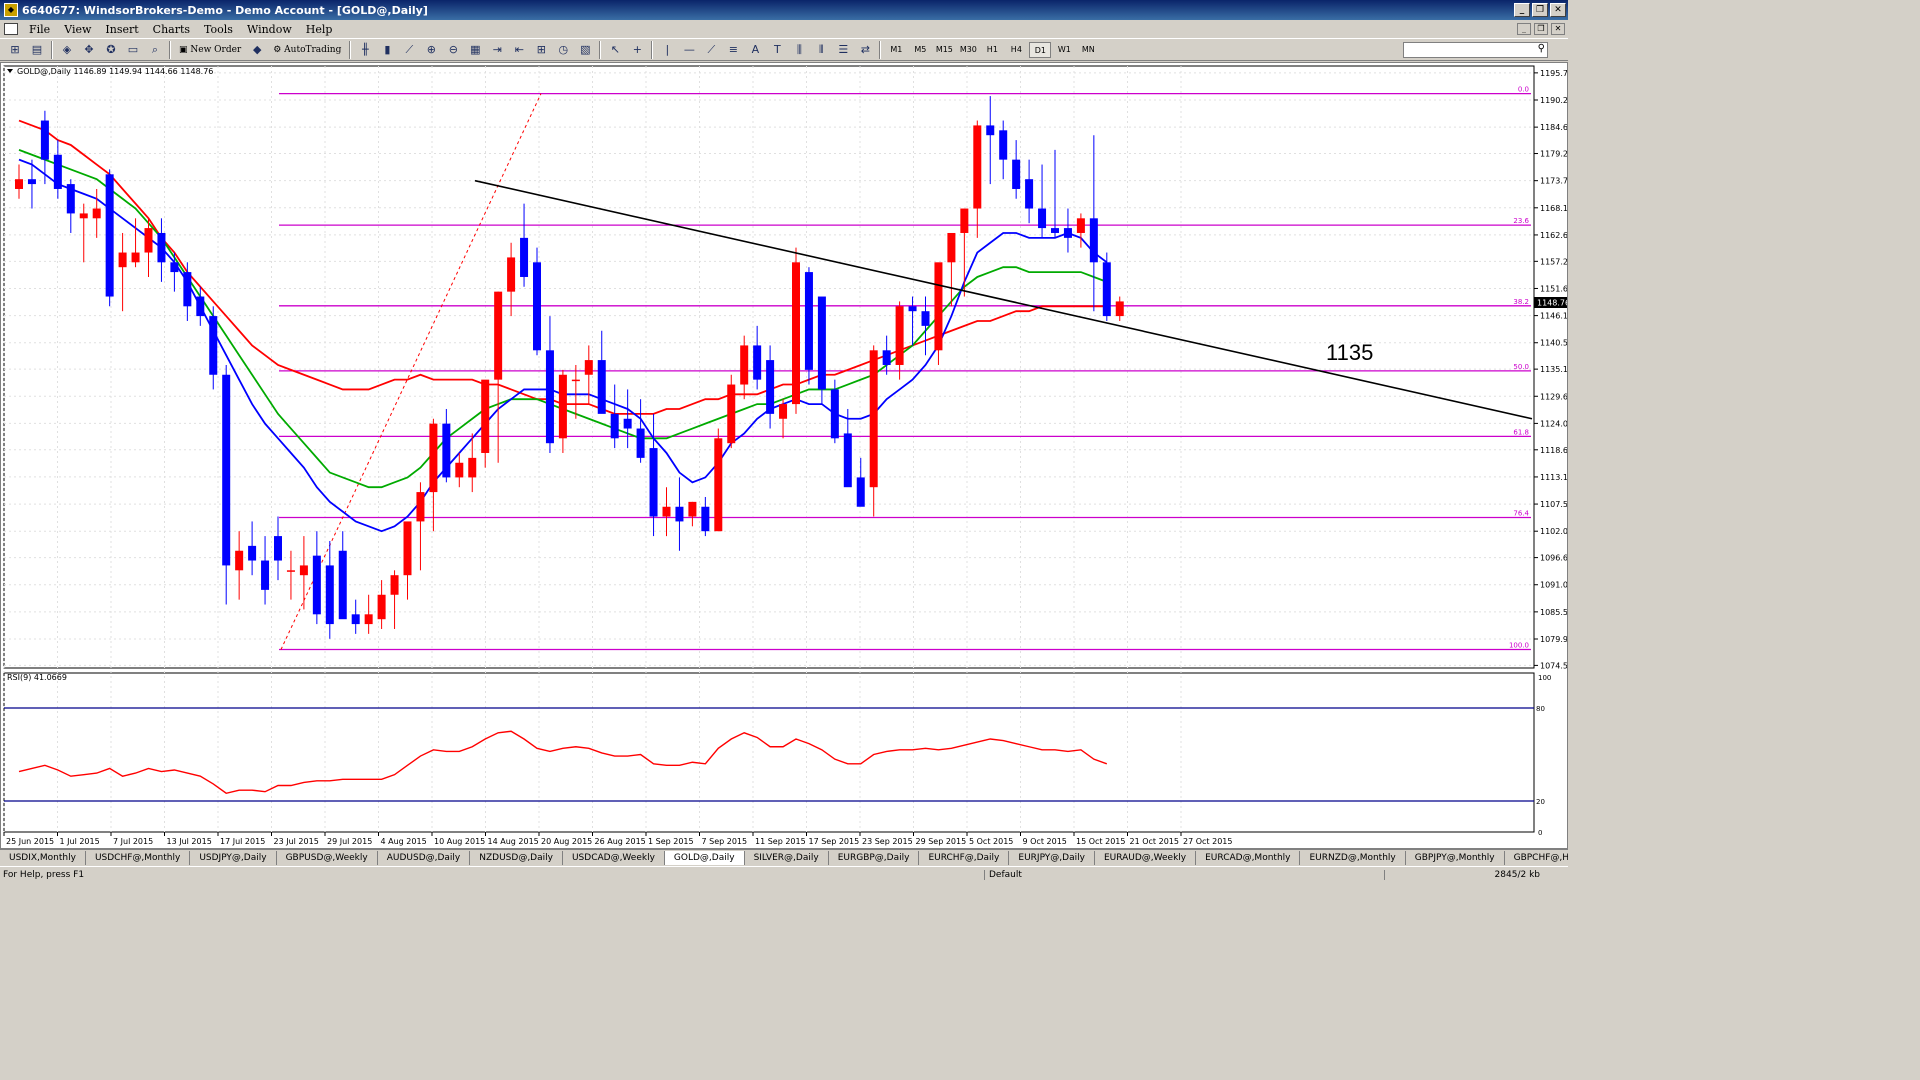 The width and height of the screenshot is (1920, 1080). I want to click on restore-button: ❐, so click(1540, 10).